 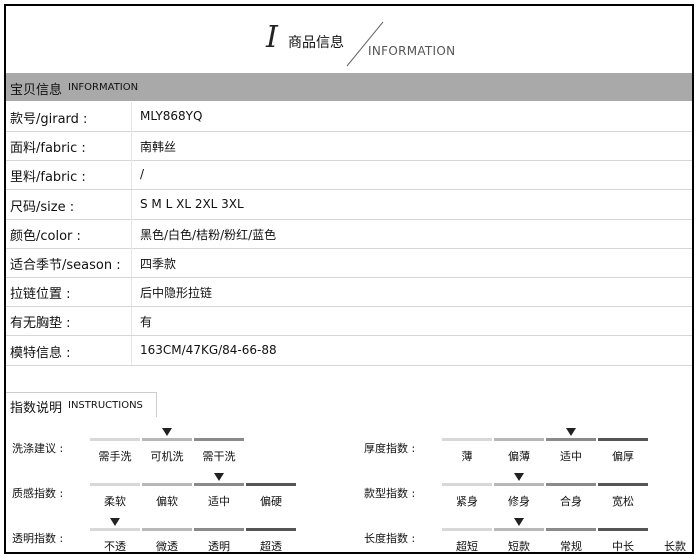 I want to click on info-row: 适合季节/season : 四季款, so click(x=349, y=263).